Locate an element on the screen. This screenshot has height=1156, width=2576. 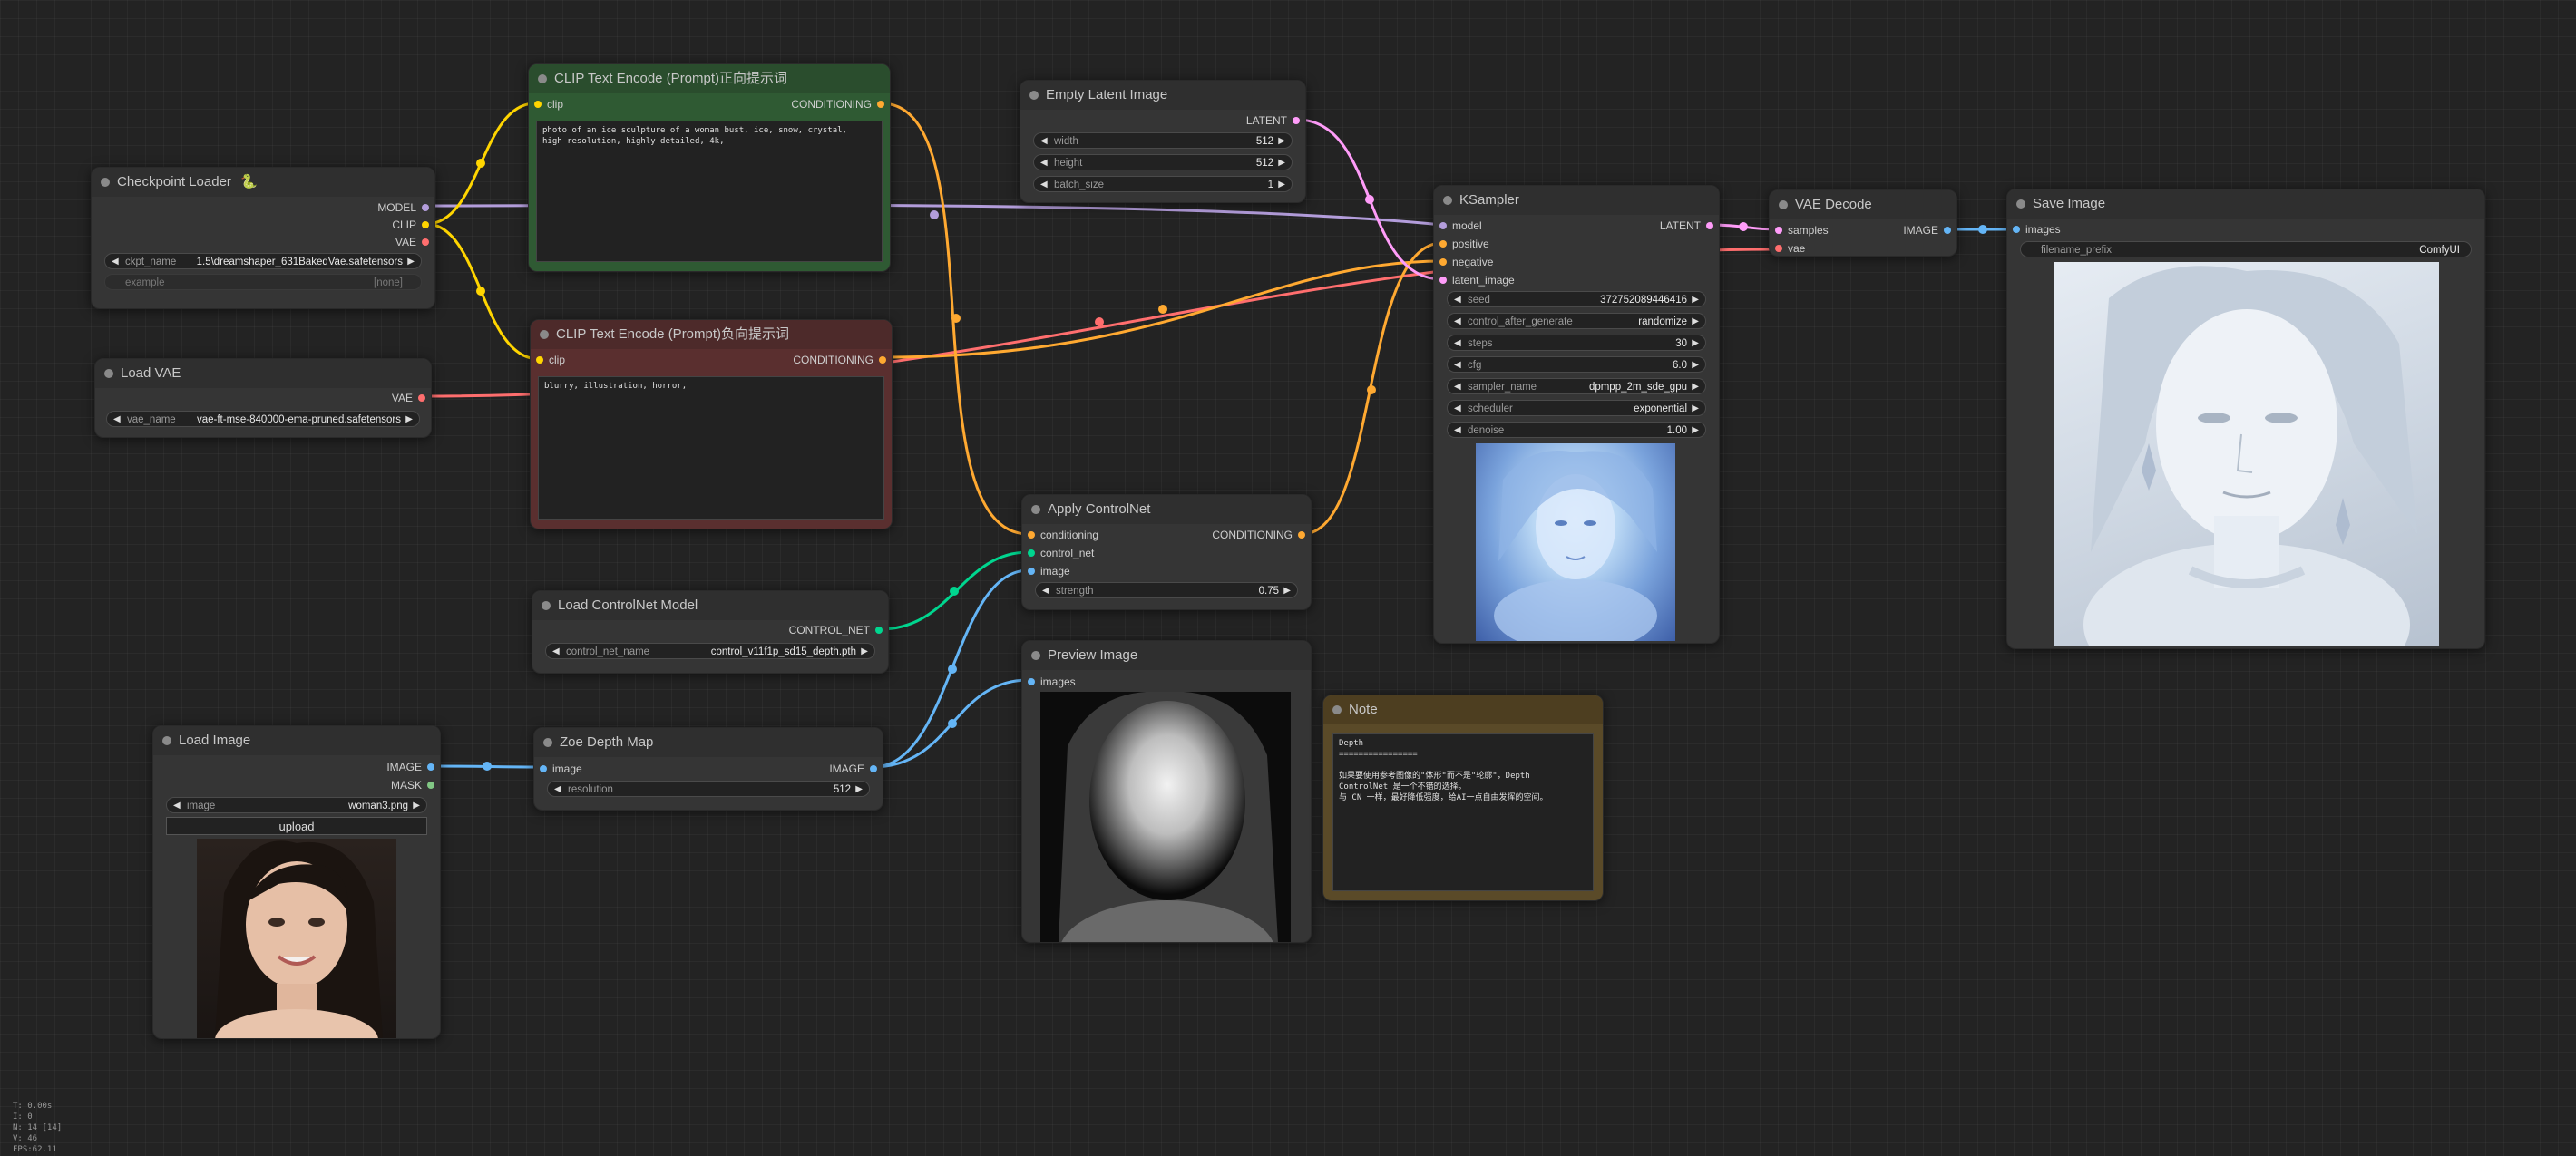
stat-iterations: I: 0 is located at coordinates (23, 1117).